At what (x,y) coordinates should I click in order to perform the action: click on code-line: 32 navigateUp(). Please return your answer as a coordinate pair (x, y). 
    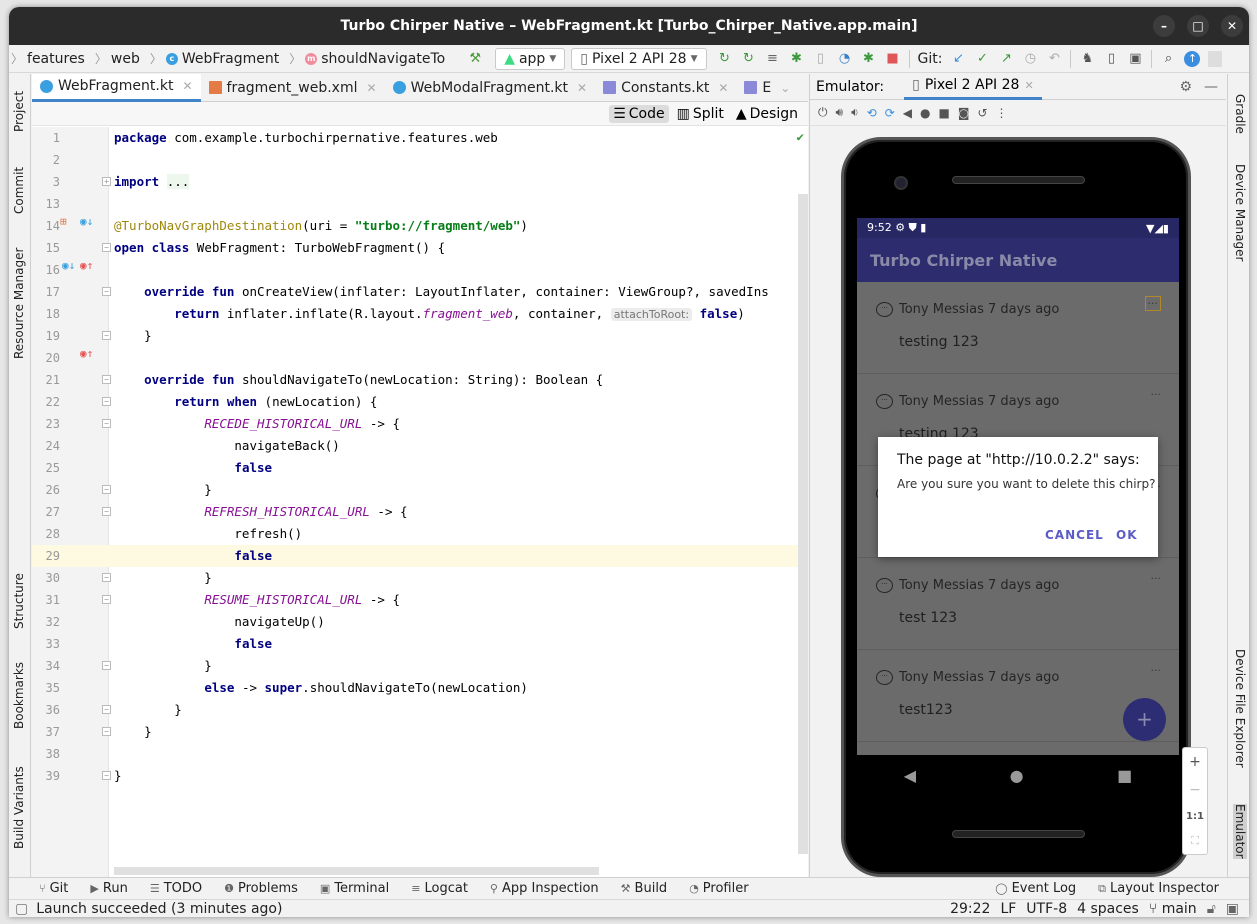
    Looking at the image, I should click on (415, 622).